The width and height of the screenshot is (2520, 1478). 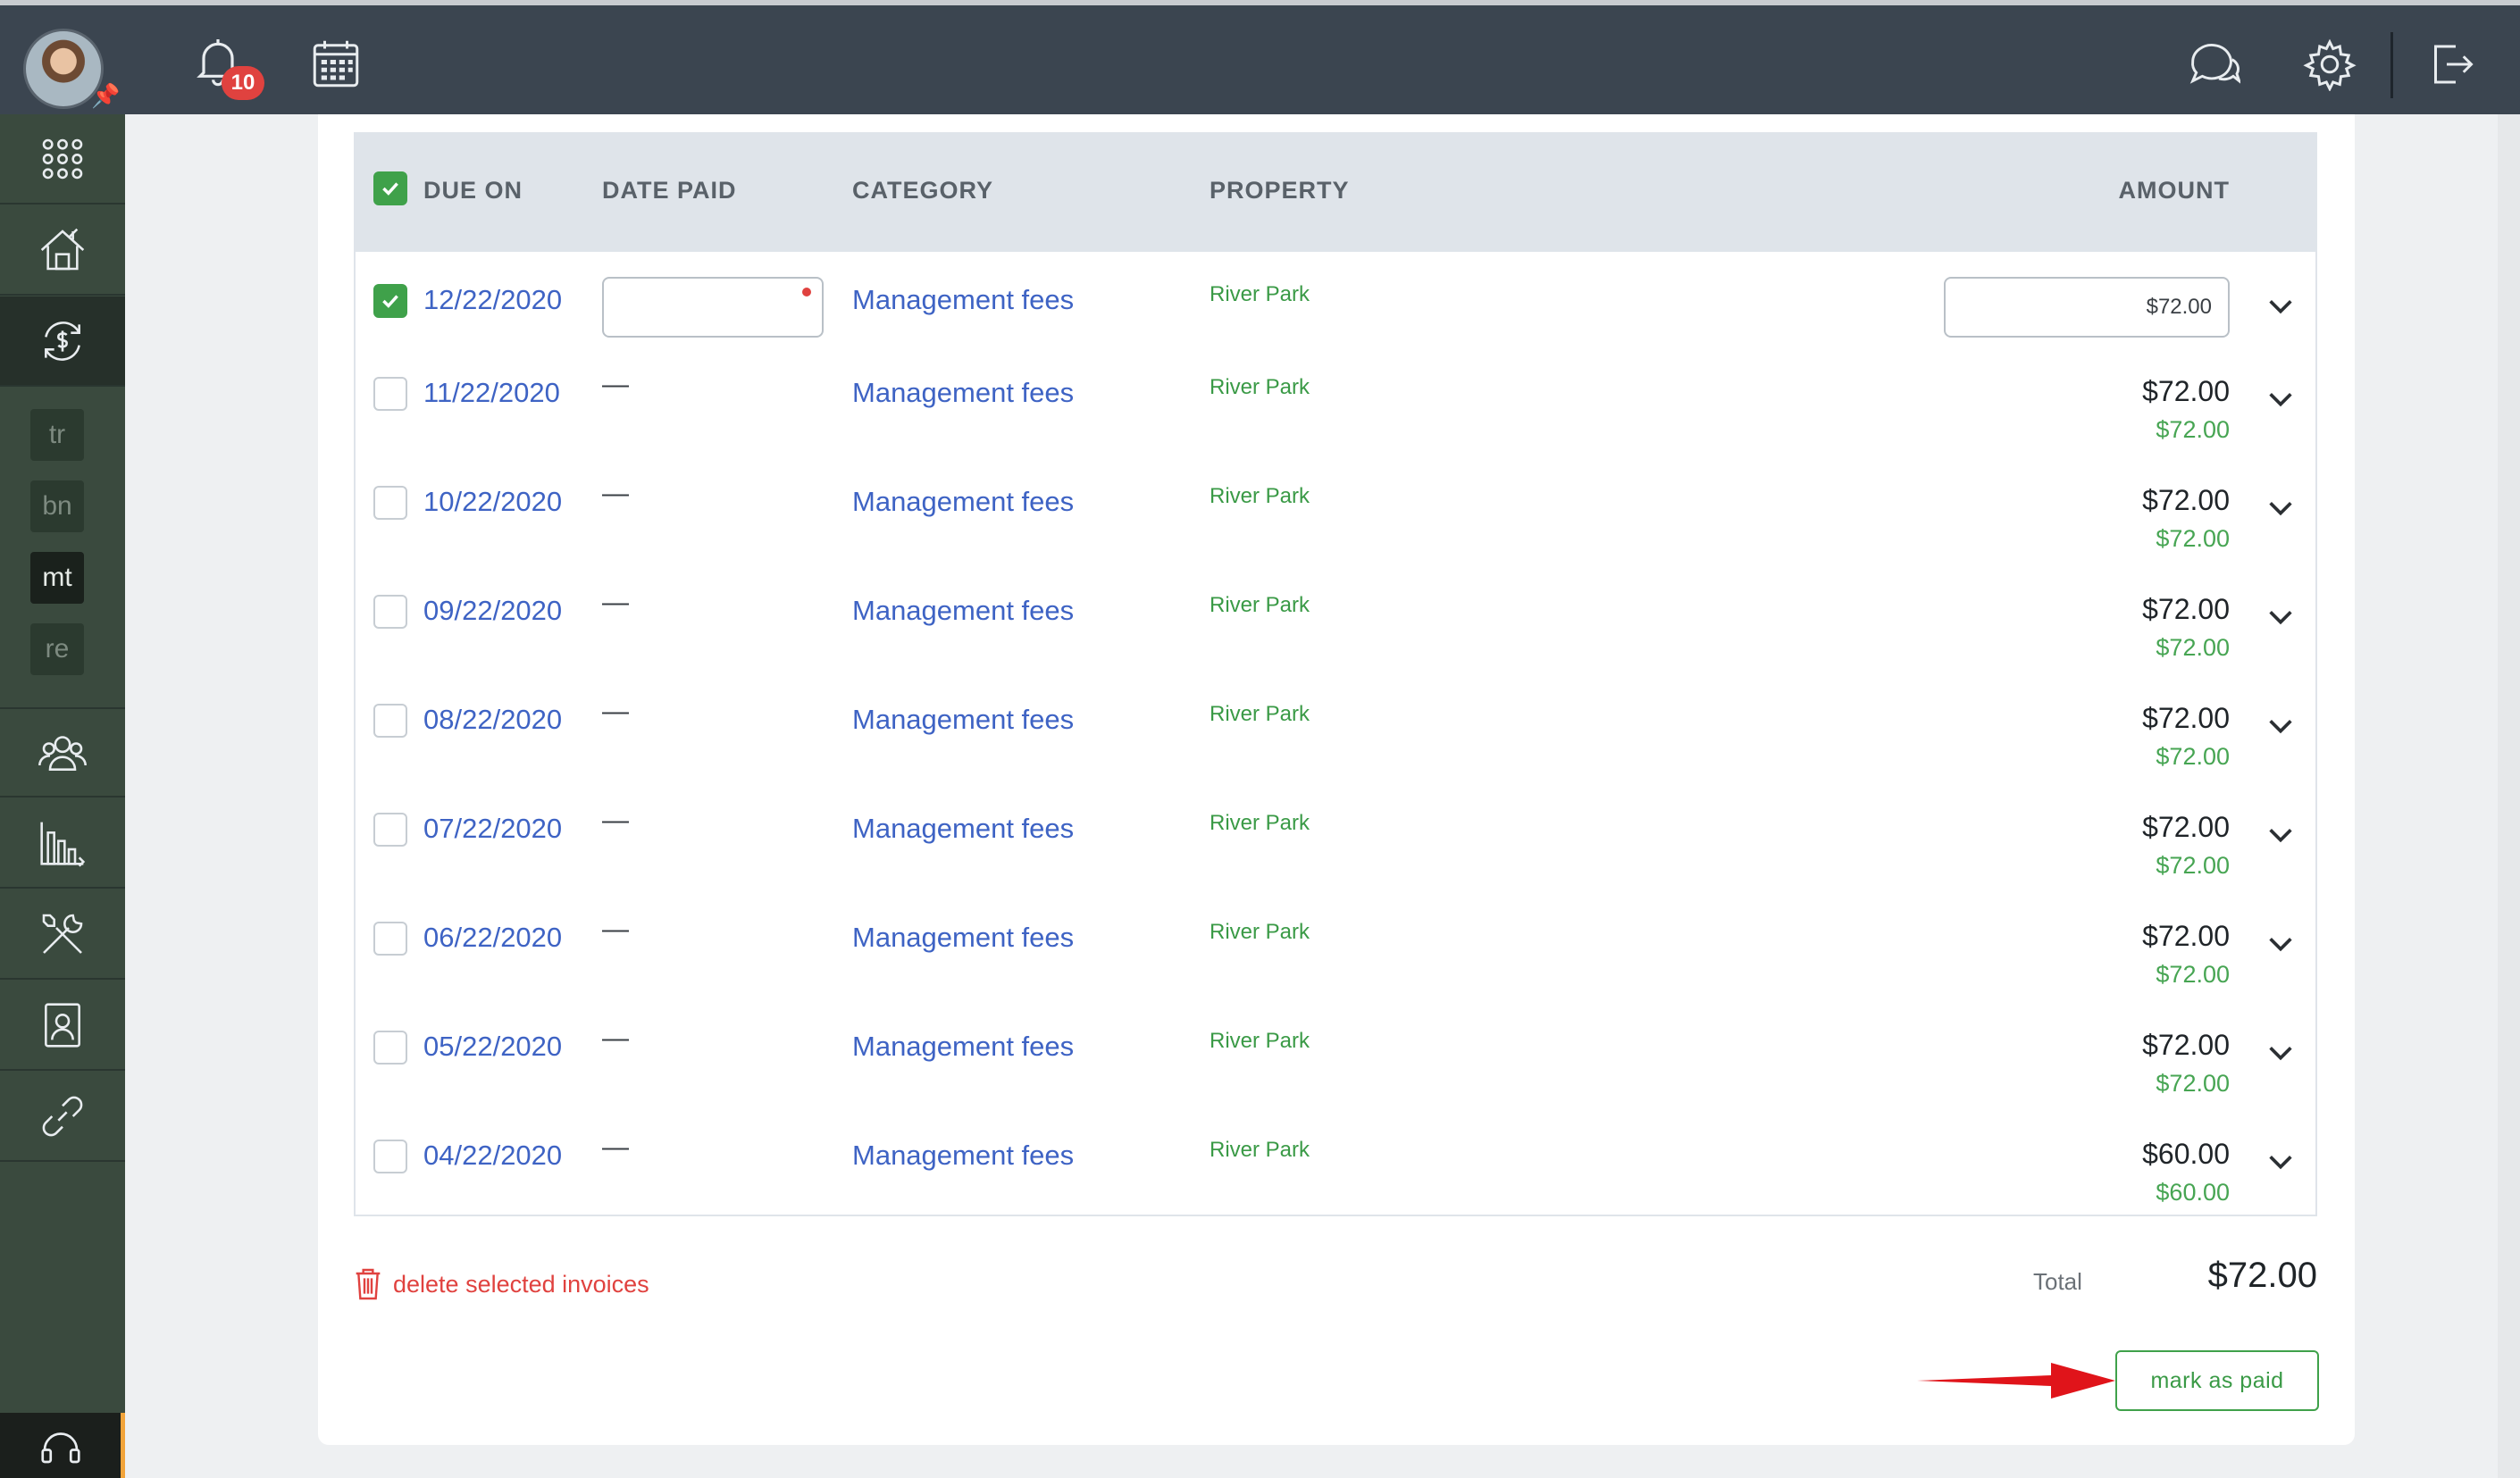 What do you see at coordinates (473, 191) in the screenshot?
I see `header-due-on: DUE ON` at bounding box center [473, 191].